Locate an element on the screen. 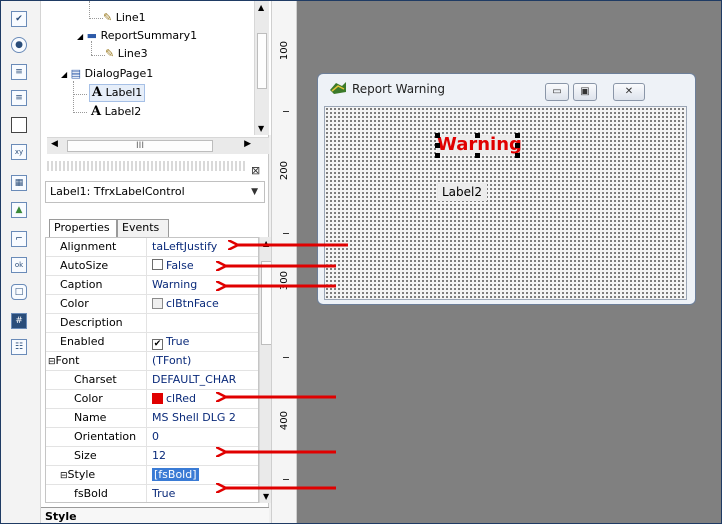  tree-item-dialogpage1: ◢ ▤ DialogPage1 is located at coordinates (107, 74).